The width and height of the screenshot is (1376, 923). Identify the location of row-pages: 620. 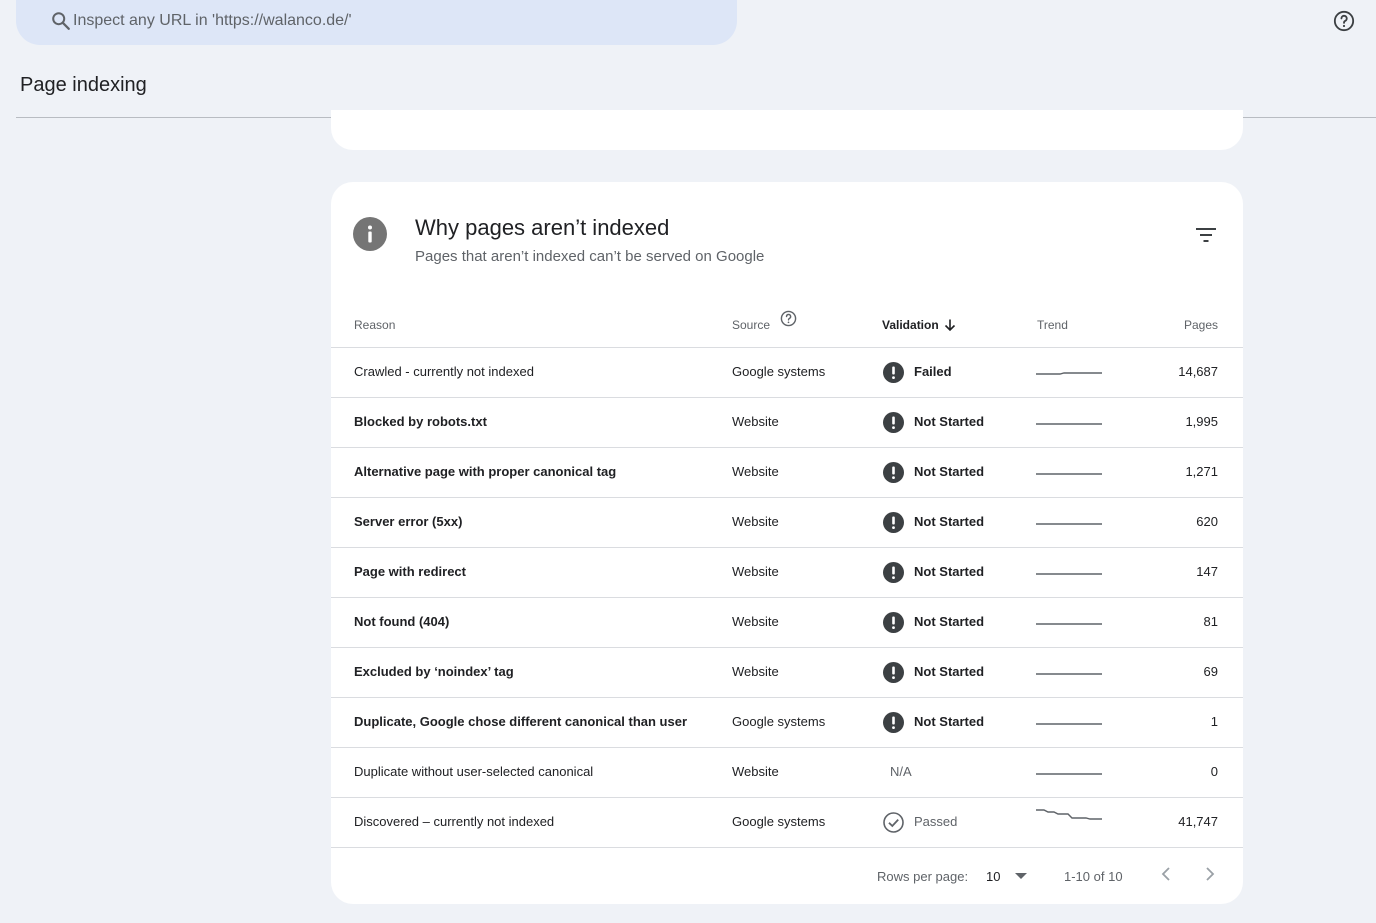
(1207, 521).